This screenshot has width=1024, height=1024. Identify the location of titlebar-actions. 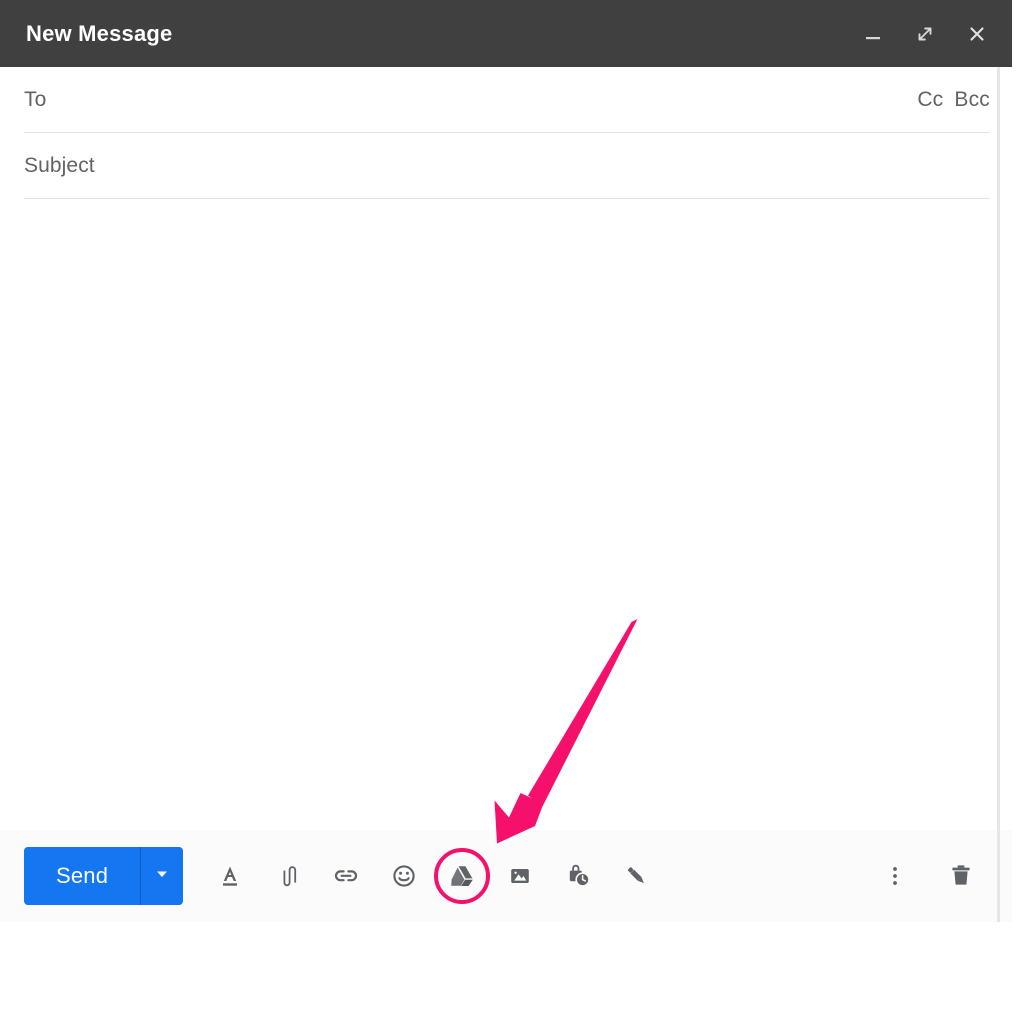
(925, 34).